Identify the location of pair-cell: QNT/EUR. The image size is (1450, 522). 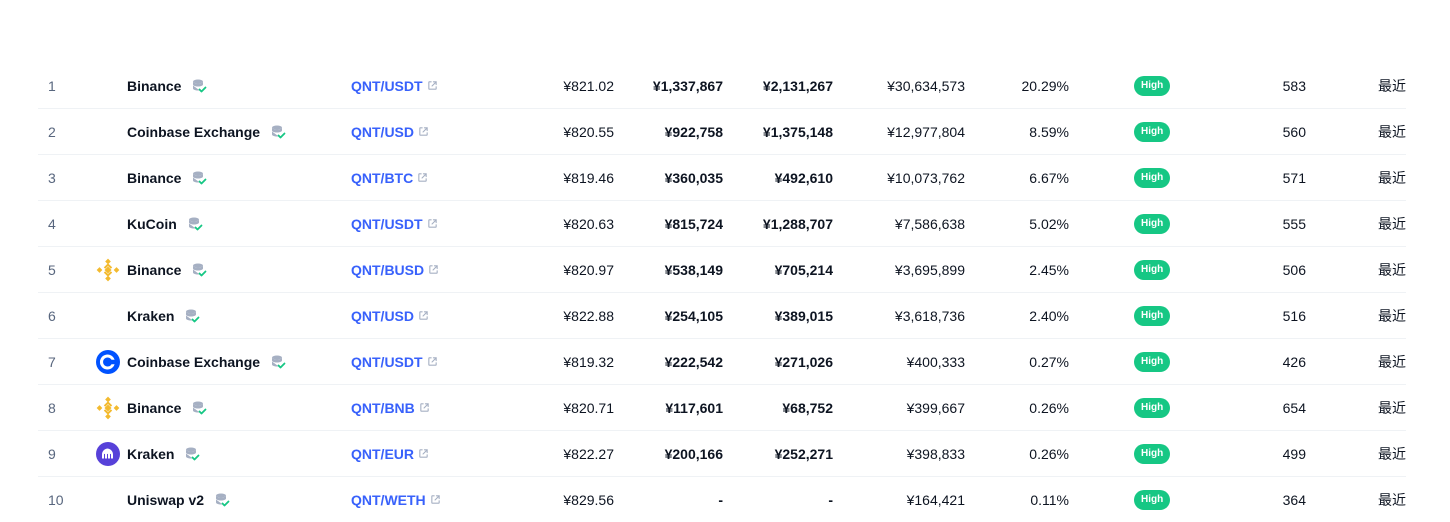
(390, 453).